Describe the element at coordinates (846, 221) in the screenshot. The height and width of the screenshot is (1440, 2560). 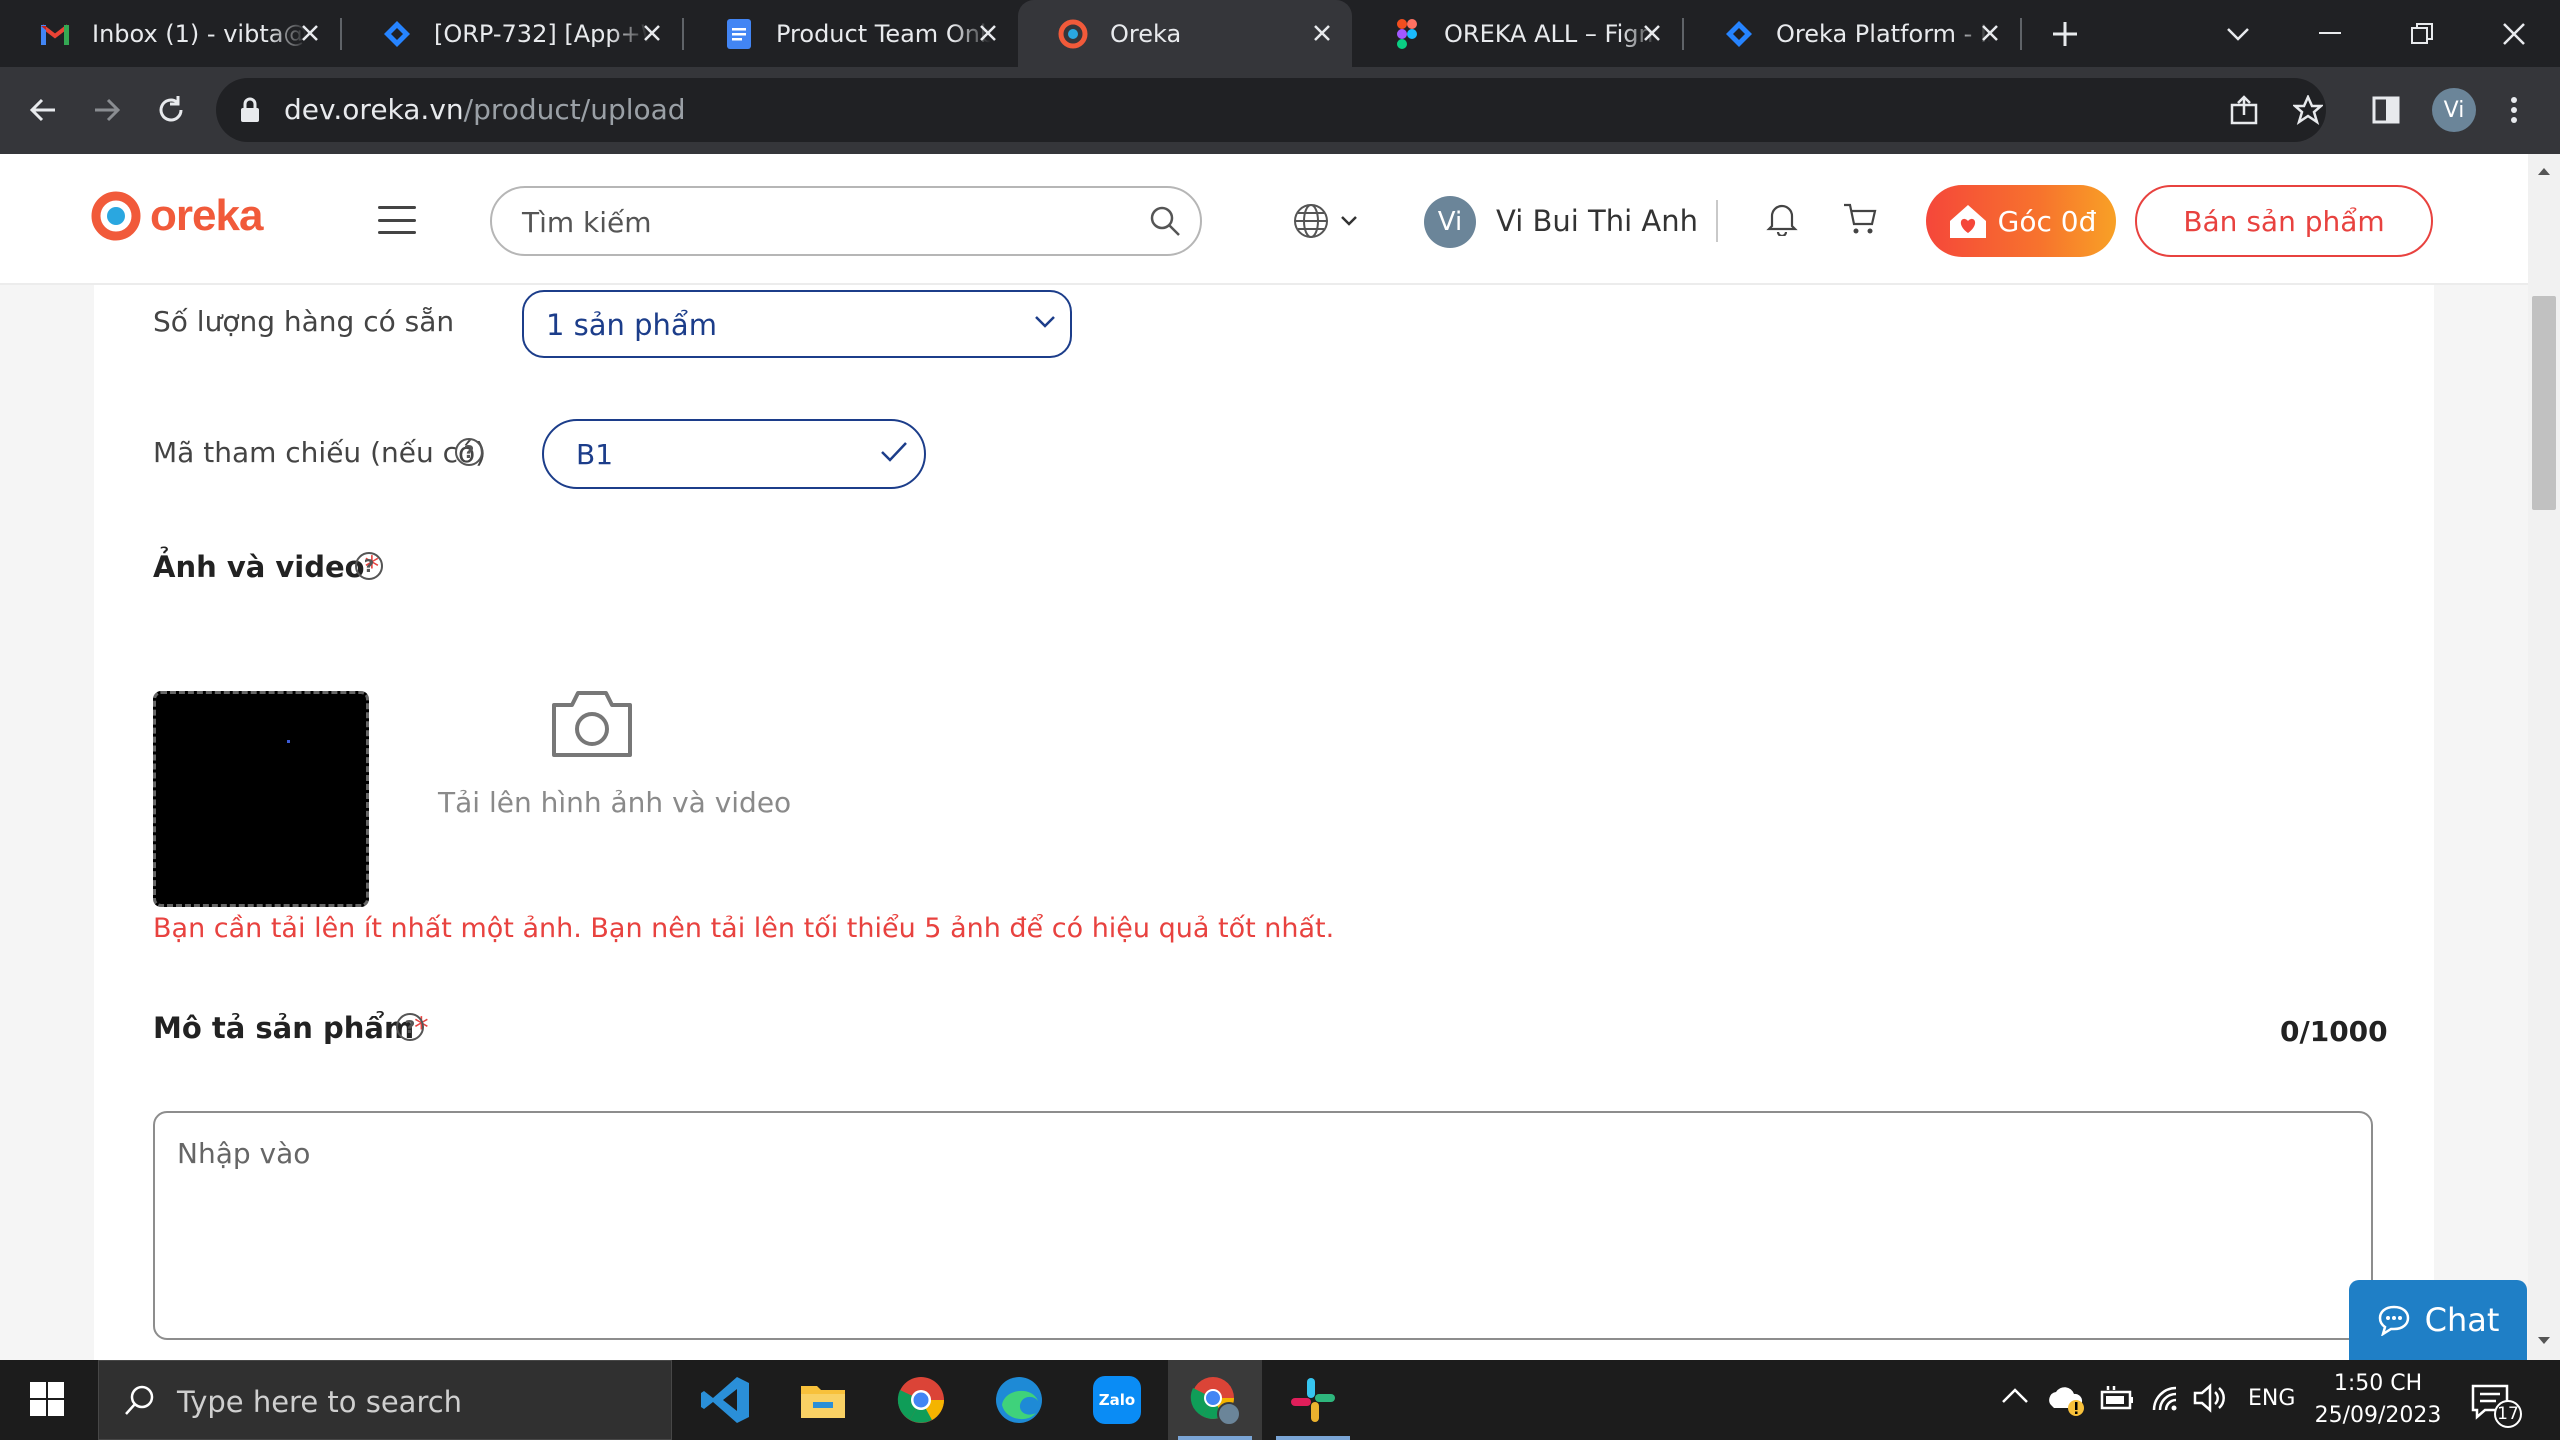
I see `search-input: Tìm kiếm` at that location.